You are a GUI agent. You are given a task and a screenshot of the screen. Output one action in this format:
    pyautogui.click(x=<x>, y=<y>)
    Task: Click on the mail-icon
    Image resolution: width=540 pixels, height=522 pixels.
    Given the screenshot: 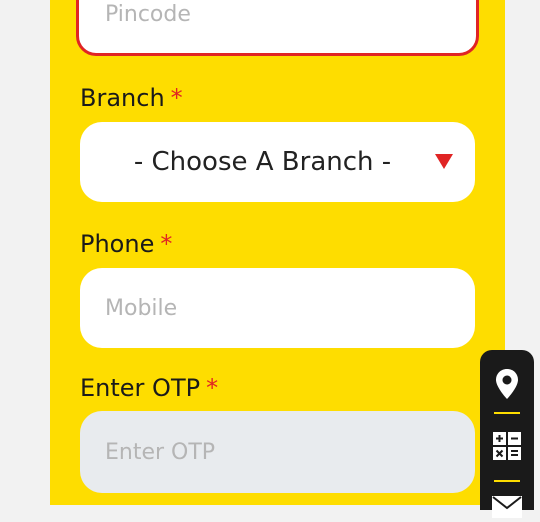 What is the action you would take?
    pyautogui.click(x=507, y=507)
    